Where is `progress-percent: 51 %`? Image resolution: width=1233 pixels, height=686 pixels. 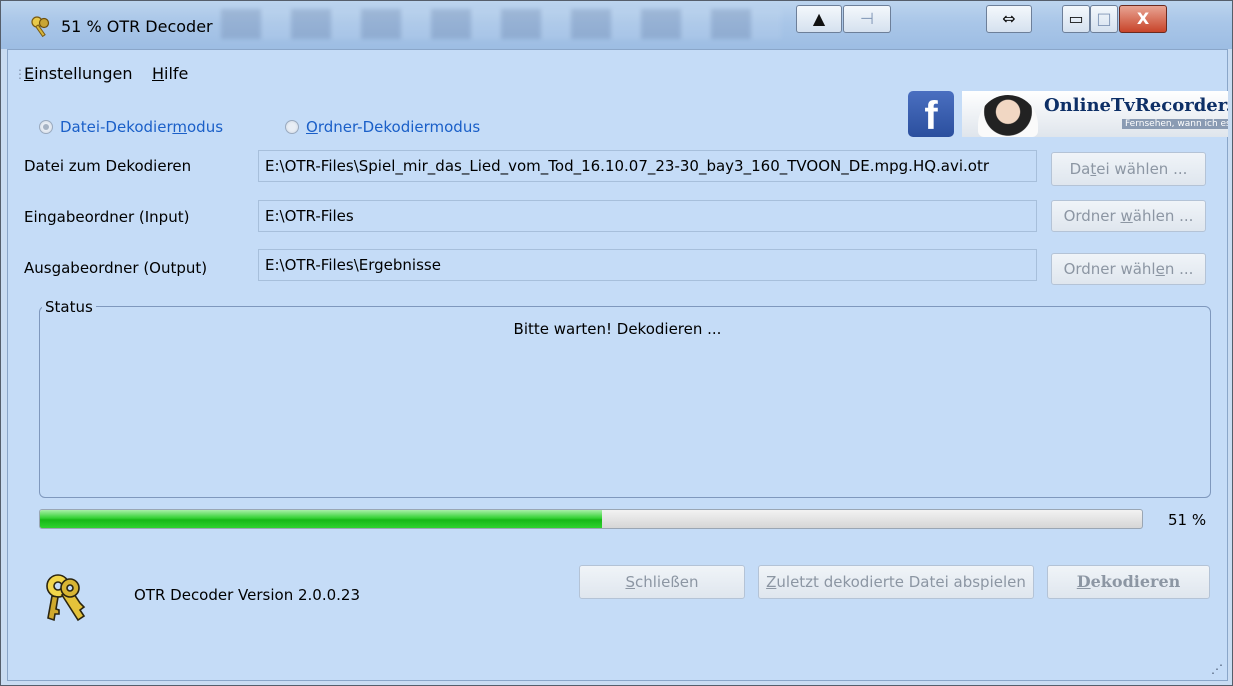
progress-percent: 51 % is located at coordinates (1187, 520).